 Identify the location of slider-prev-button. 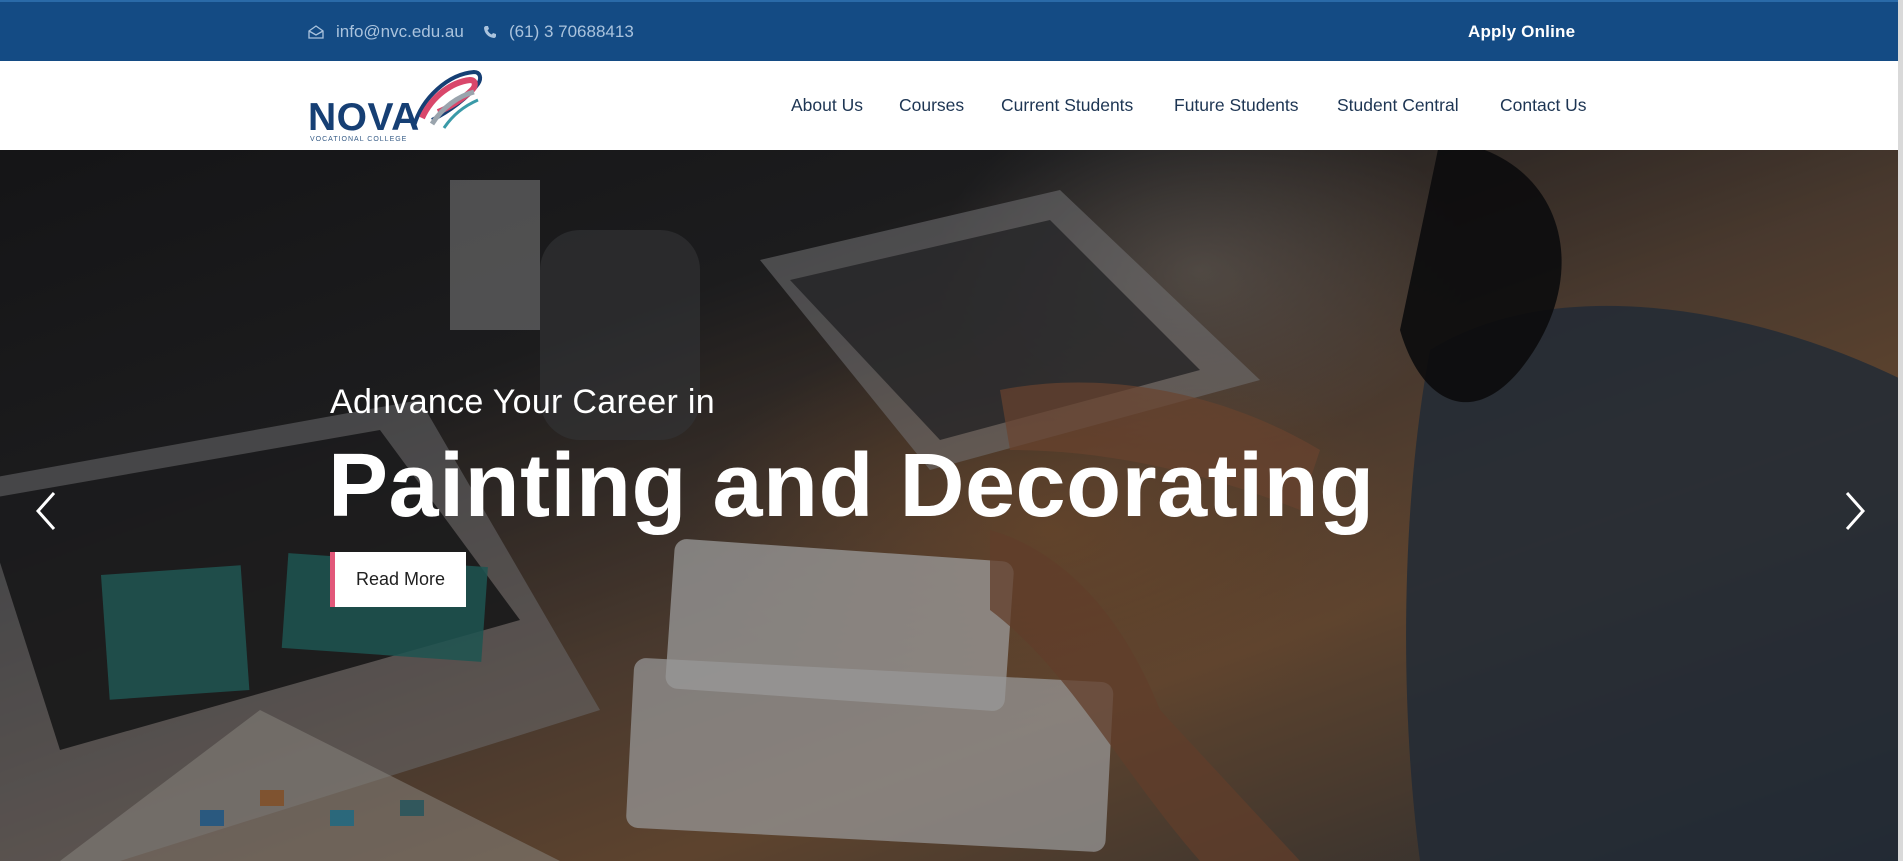
(46, 511).